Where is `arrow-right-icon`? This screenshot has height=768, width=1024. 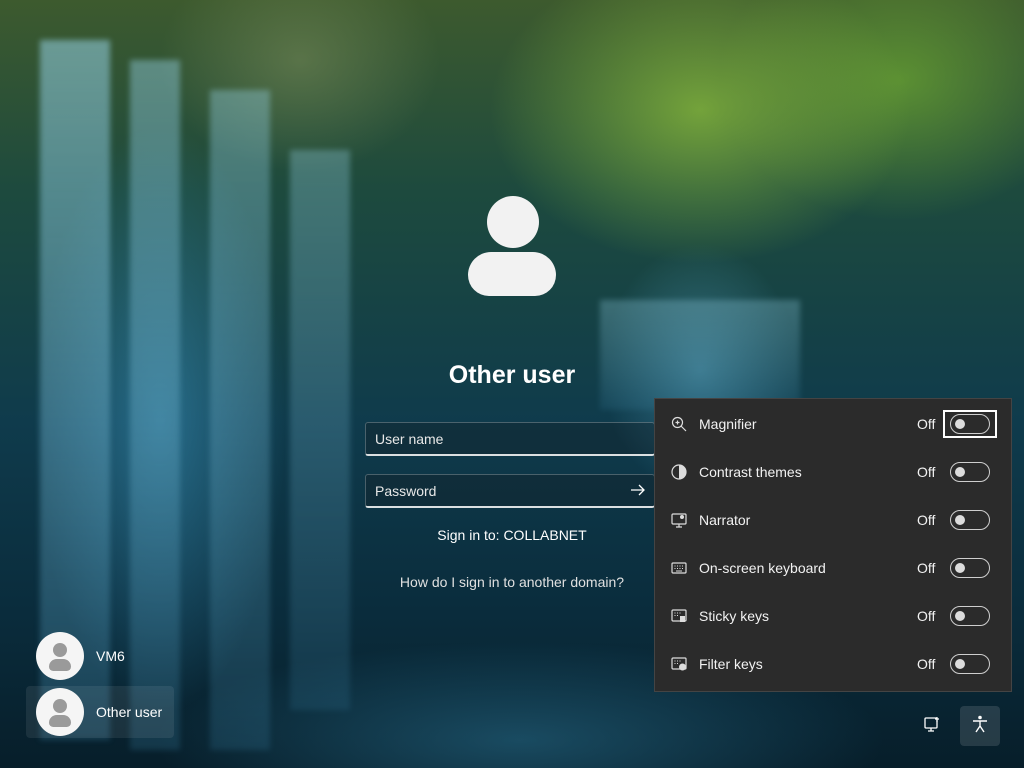 arrow-right-icon is located at coordinates (638, 492).